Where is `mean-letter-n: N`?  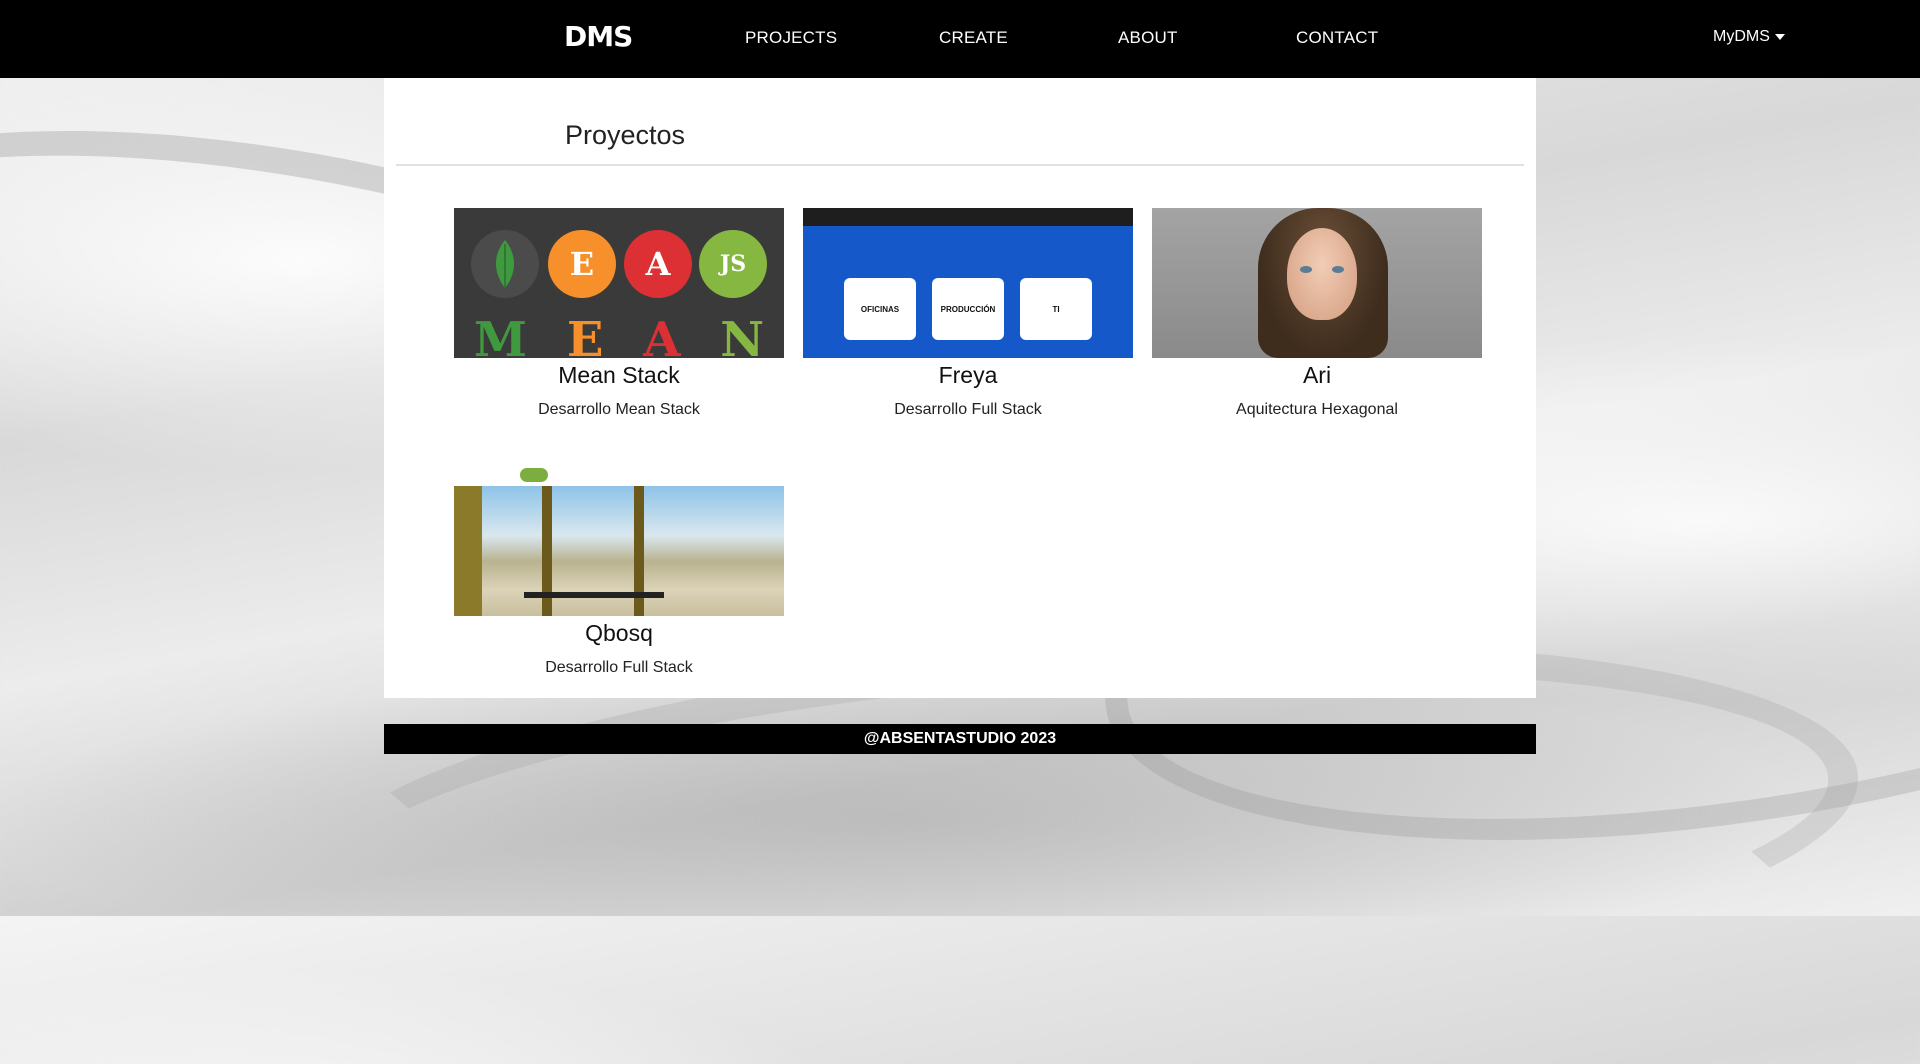
mean-letter-n: N is located at coordinates (742, 335).